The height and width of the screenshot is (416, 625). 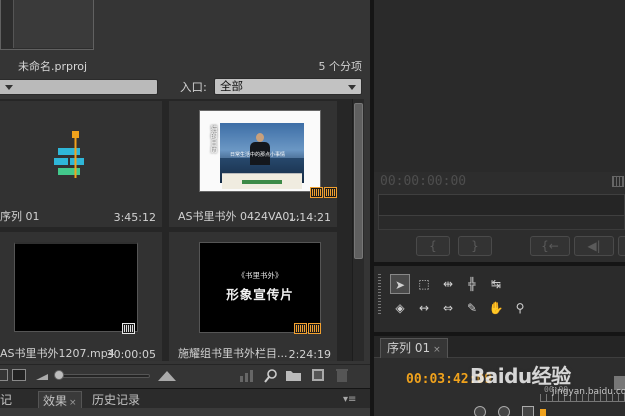 What do you see at coordinates (501, 205) in the screenshot?
I see `monitor-time-ruler` at bounding box center [501, 205].